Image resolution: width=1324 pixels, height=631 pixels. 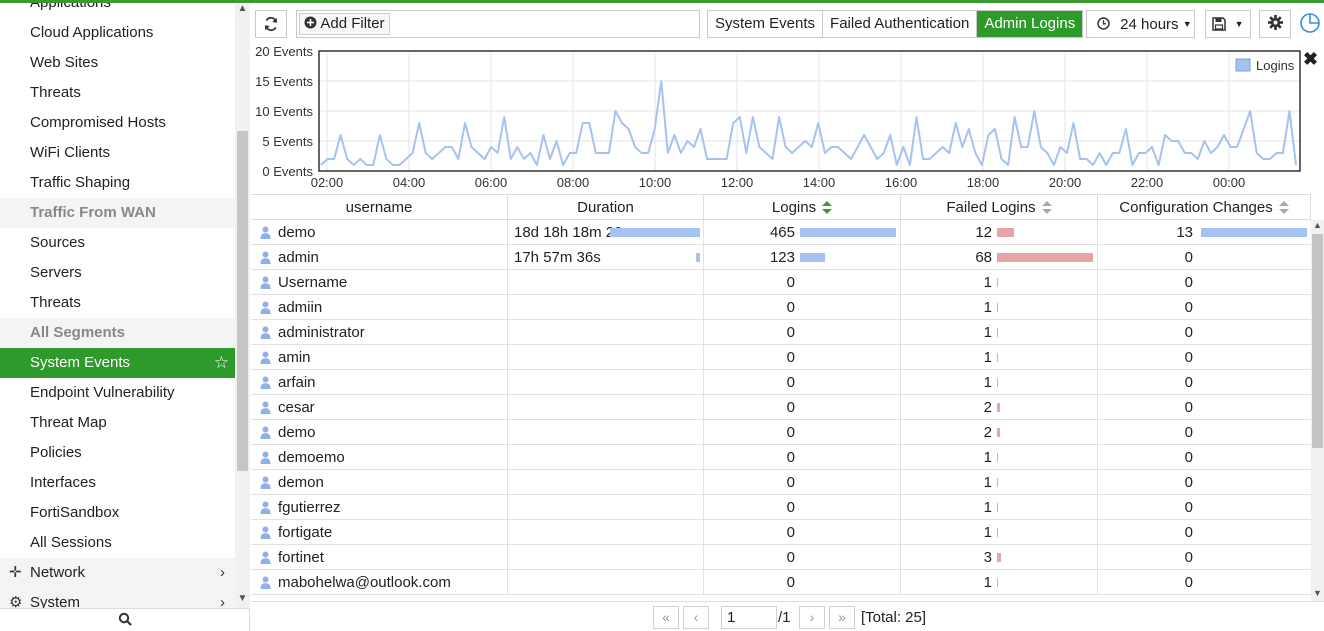 What do you see at coordinates (766, 24) in the screenshot?
I see `tab-system-events: System Events` at bounding box center [766, 24].